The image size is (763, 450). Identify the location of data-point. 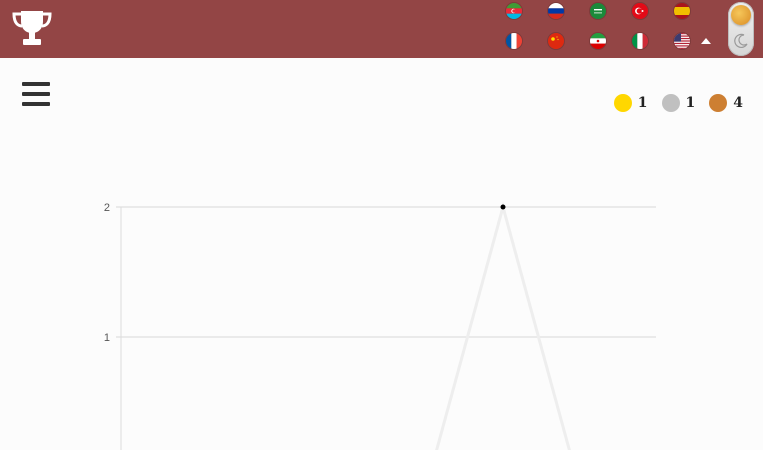
(503, 207).